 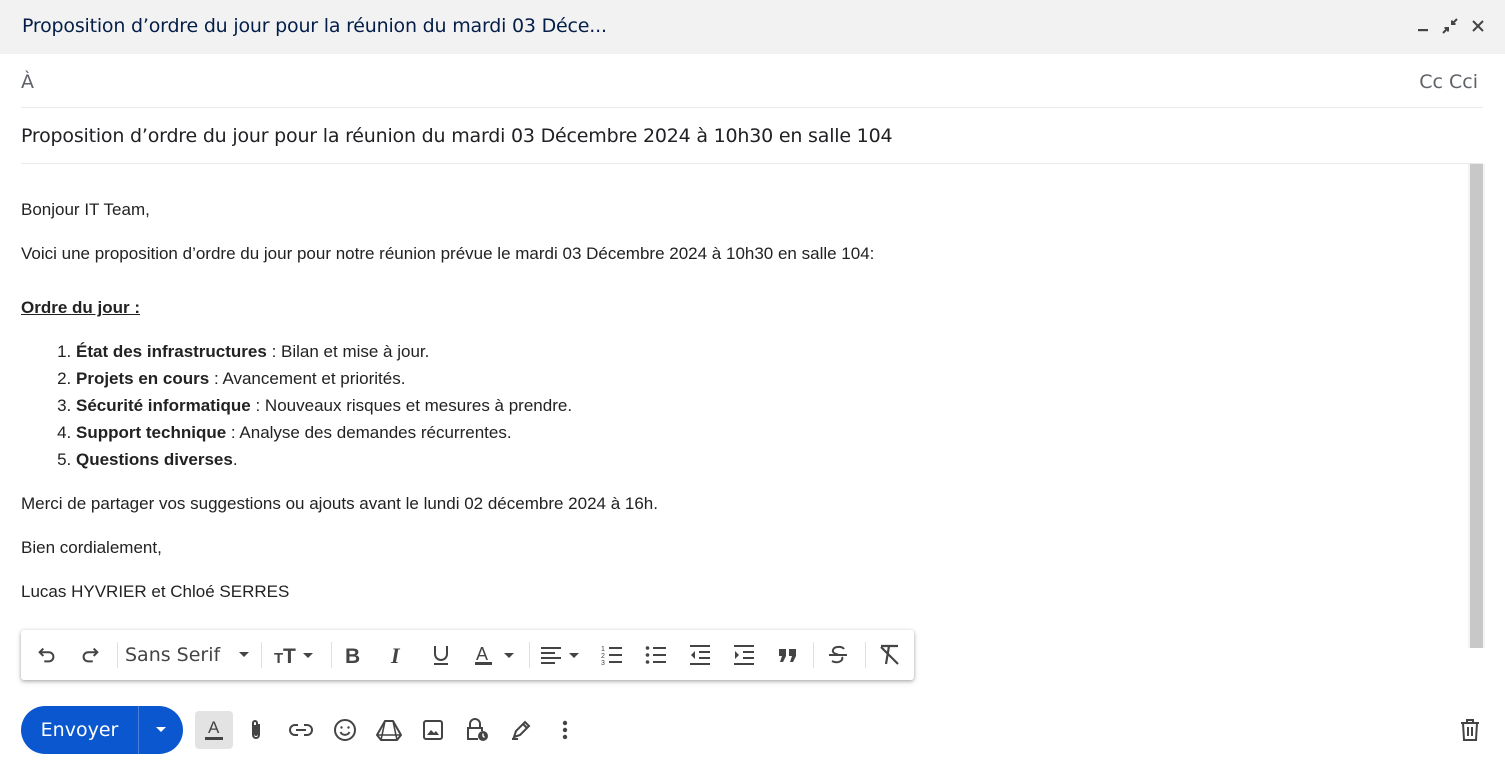 I want to click on font-family-select: Sans Serif, so click(x=190, y=655).